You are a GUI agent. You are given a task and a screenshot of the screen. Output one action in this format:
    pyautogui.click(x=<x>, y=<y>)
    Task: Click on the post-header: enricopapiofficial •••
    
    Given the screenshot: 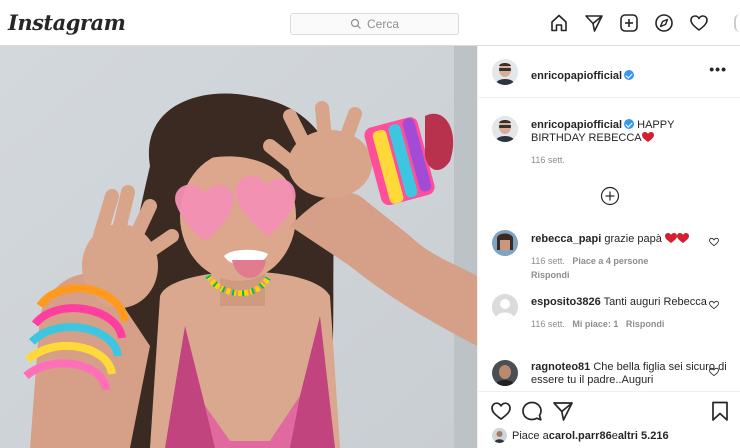 What is the action you would take?
    pyautogui.click(x=609, y=72)
    